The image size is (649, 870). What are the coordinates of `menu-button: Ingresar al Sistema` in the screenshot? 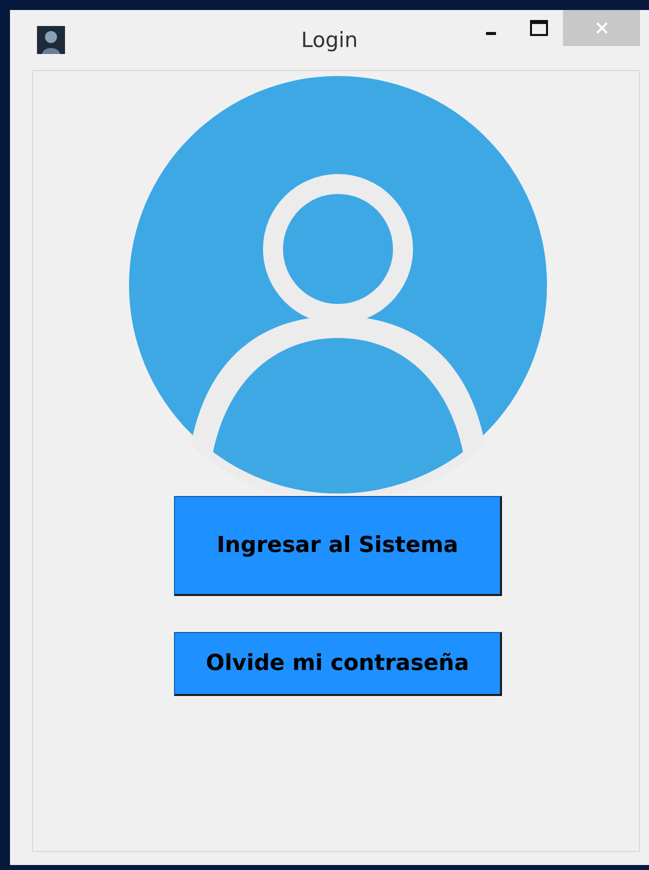 It's located at (338, 546).